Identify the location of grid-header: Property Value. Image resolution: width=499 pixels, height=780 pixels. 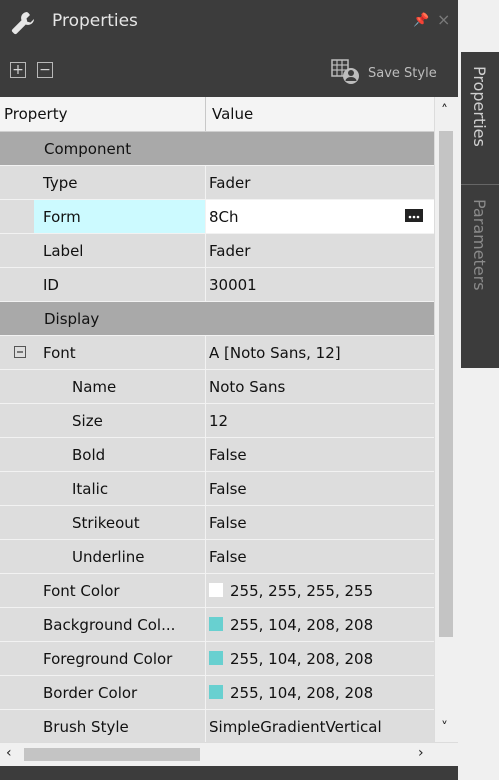
(217, 114).